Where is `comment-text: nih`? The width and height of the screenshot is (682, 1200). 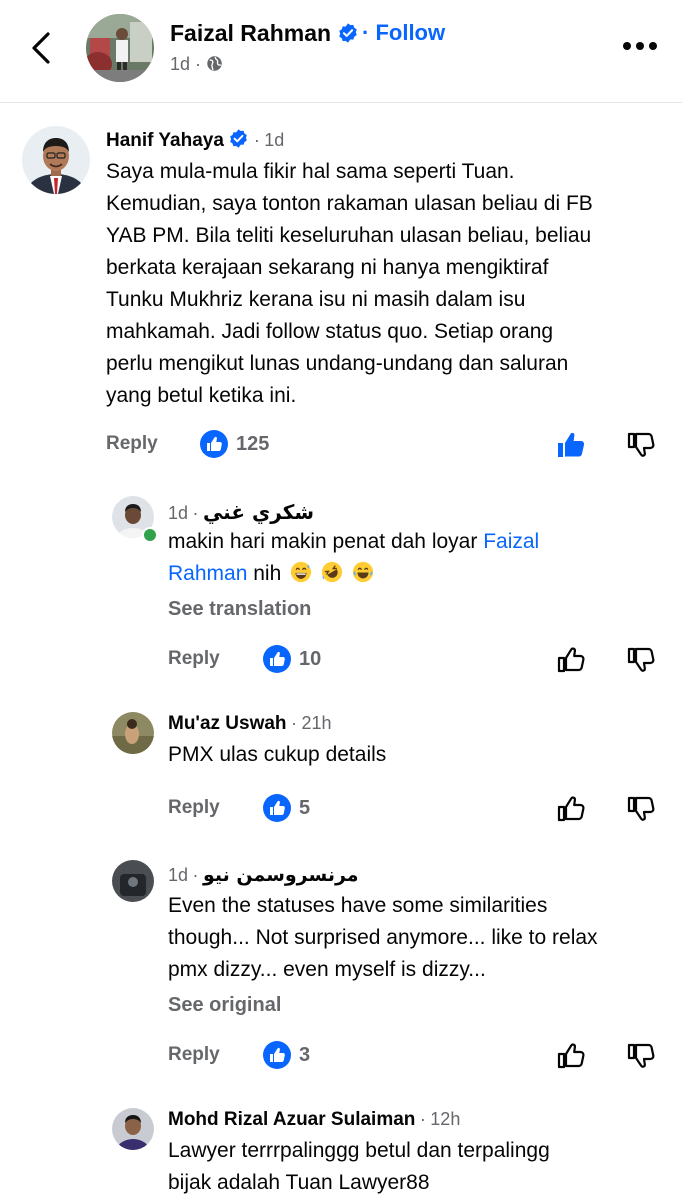
comment-text: nih is located at coordinates (267, 573).